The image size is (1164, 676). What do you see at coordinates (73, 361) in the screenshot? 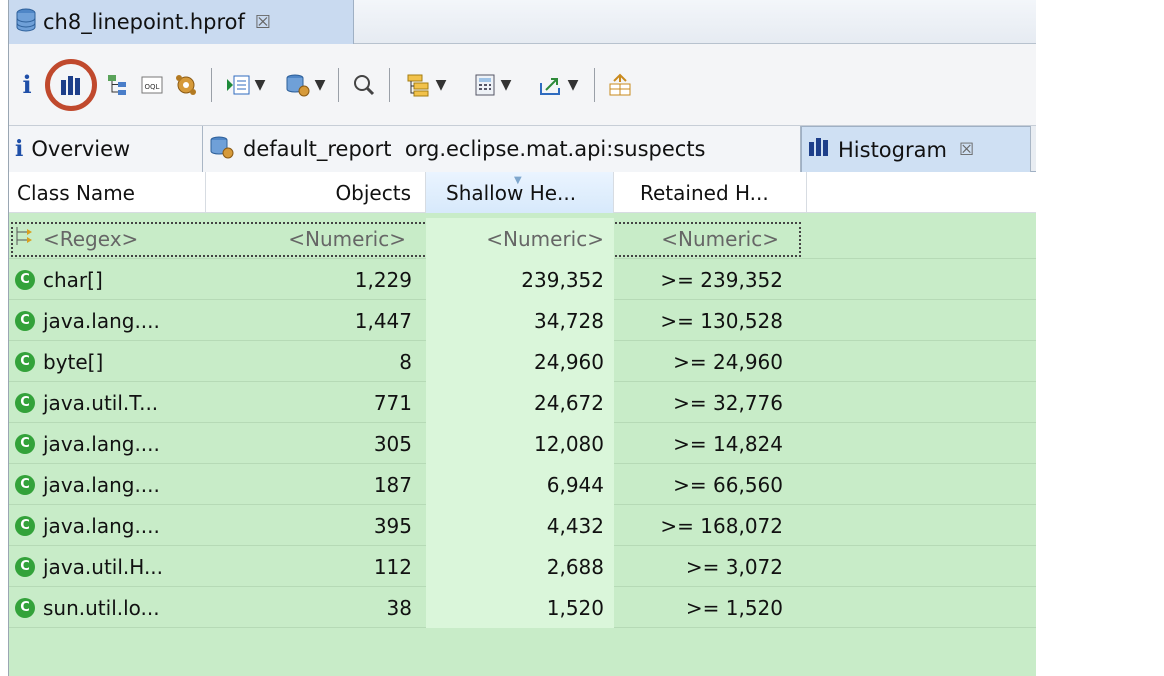
I see `class-name-text: byte[]` at bounding box center [73, 361].